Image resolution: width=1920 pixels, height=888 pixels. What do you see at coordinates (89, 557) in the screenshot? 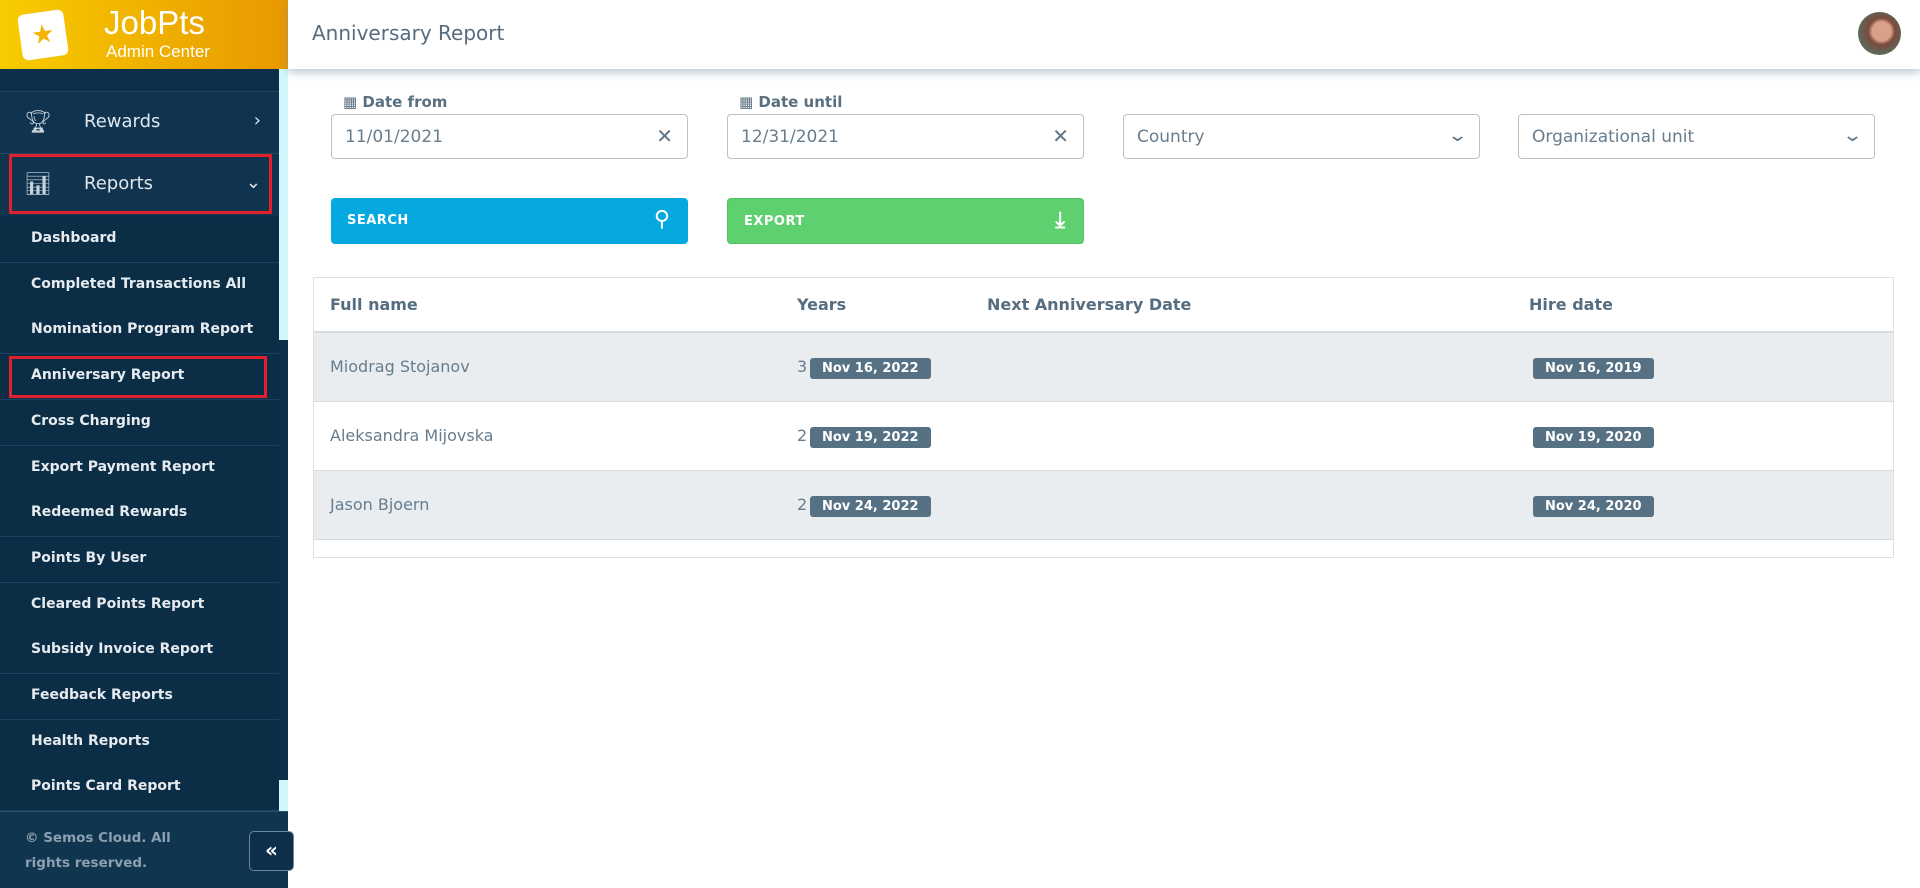
I see `sidebar-subitem-label: Points By User` at bounding box center [89, 557].